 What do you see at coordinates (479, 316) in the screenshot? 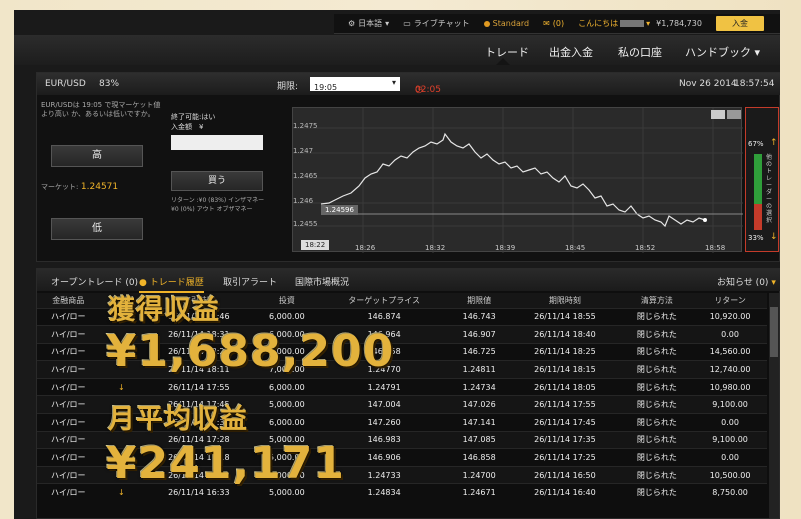
I see `table-cell: 146.743` at bounding box center [479, 316].